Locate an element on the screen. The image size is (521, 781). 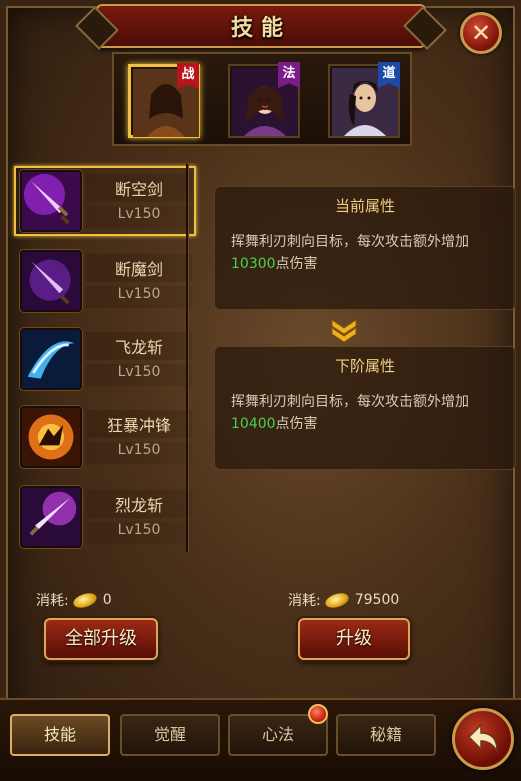
character-mage: 法 is located at coordinates (264, 100).